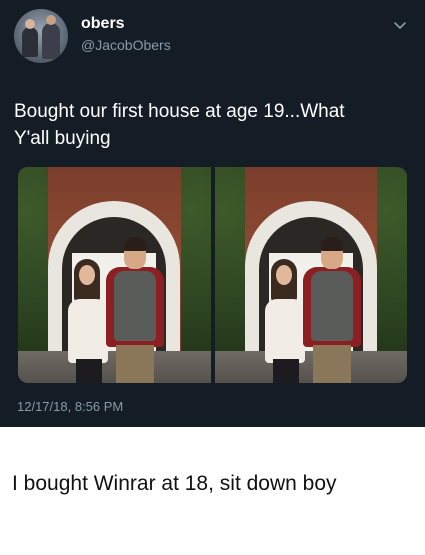  What do you see at coordinates (70, 406) in the screenshot?
I see `tweet-timestamp: 12/17/18, 8:56 PM` at bounding box center [70, 406].